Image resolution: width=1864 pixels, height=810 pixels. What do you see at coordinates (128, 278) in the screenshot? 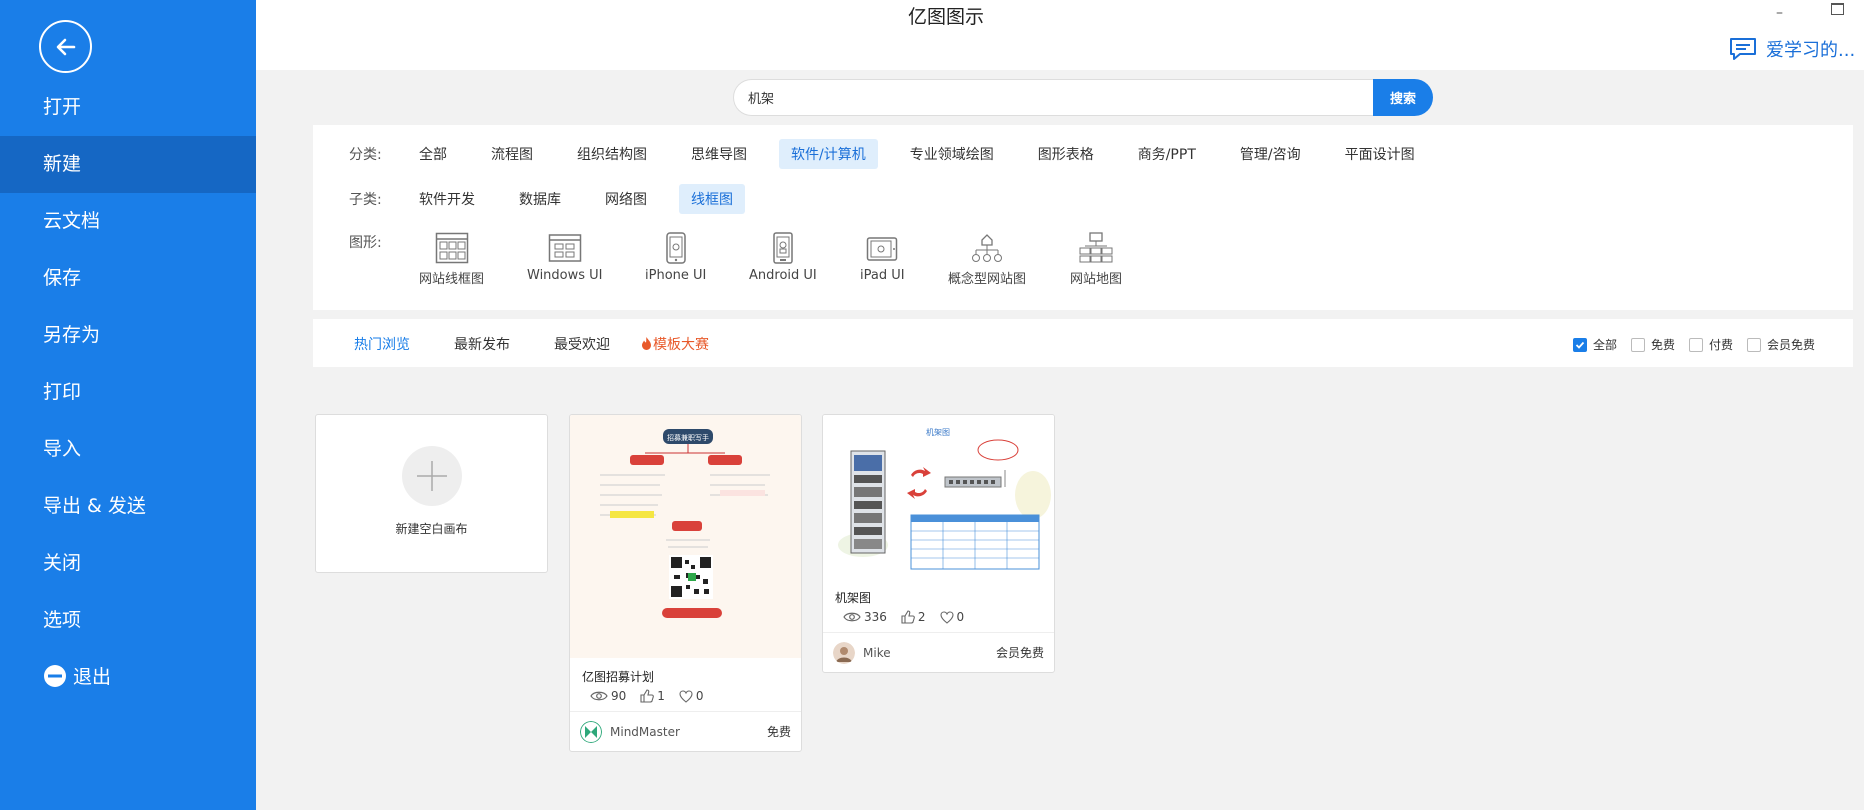
I see `sidebar-item-save: 保存` at bounding box center [128, 278].